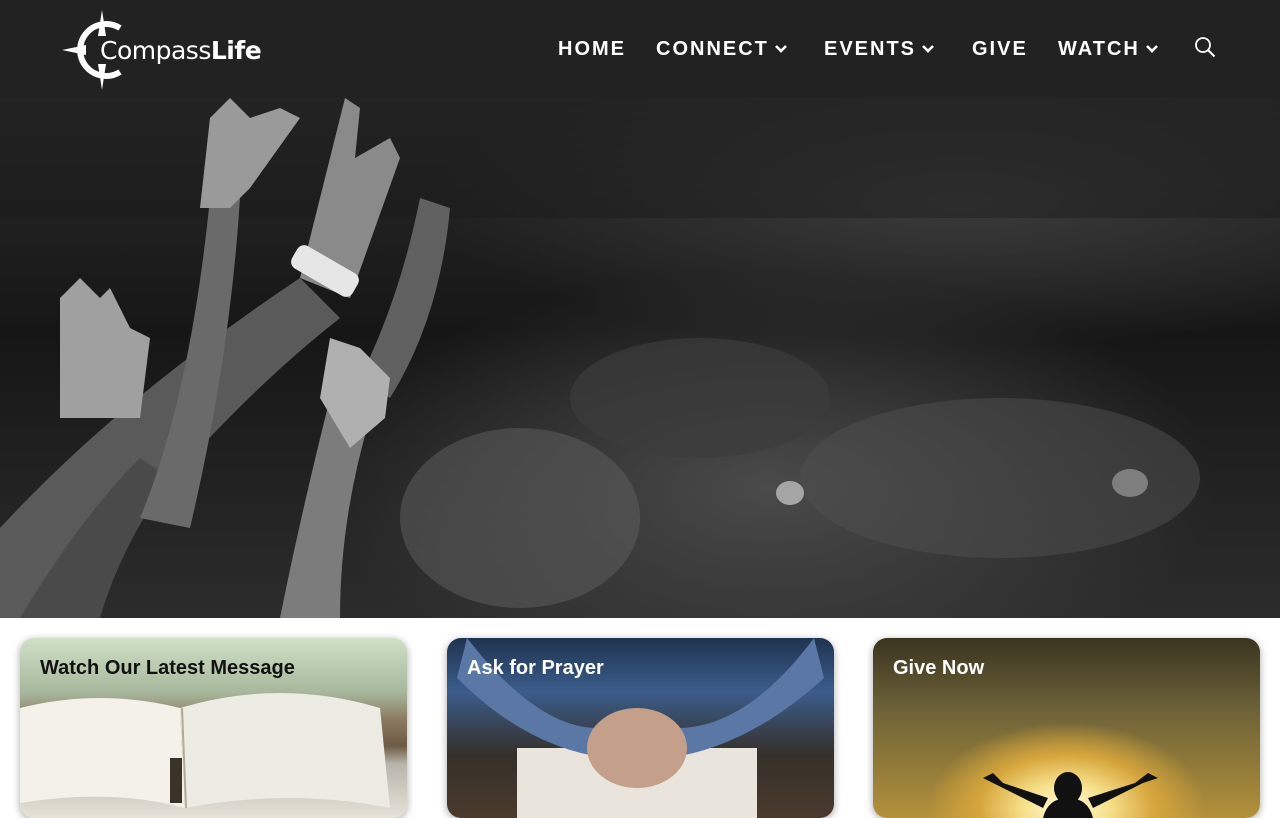  I want to click on nav-give-label: GIVE, so click(1000, 48).